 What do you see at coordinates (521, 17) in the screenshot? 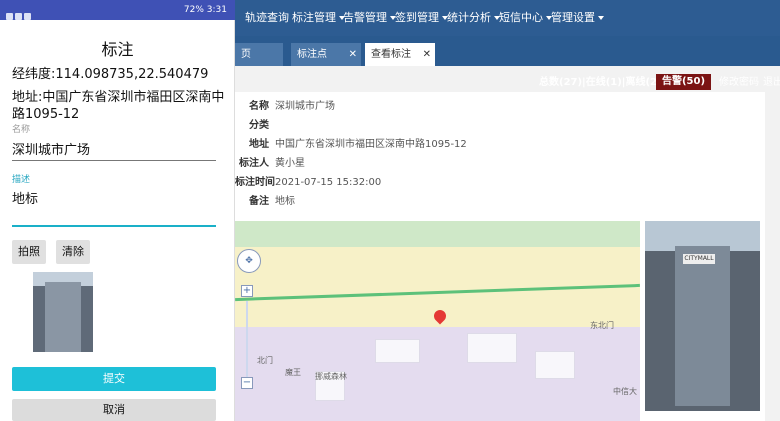
I see `nav-label: 短信中心` at bounding box center [521, 17].